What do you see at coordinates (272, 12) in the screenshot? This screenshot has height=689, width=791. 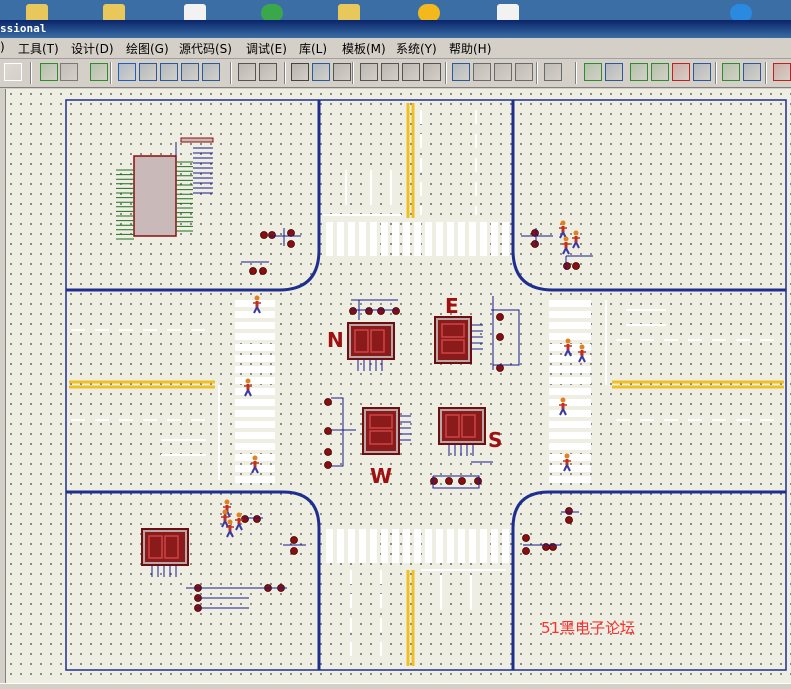 I see `desktop-globe-icon` at bounding box center [272, 12].